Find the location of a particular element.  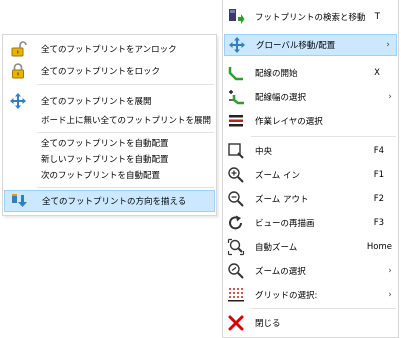

menu-item-label: 全てのフットプリントの方向を揃える is located at coordinates (114, 202).